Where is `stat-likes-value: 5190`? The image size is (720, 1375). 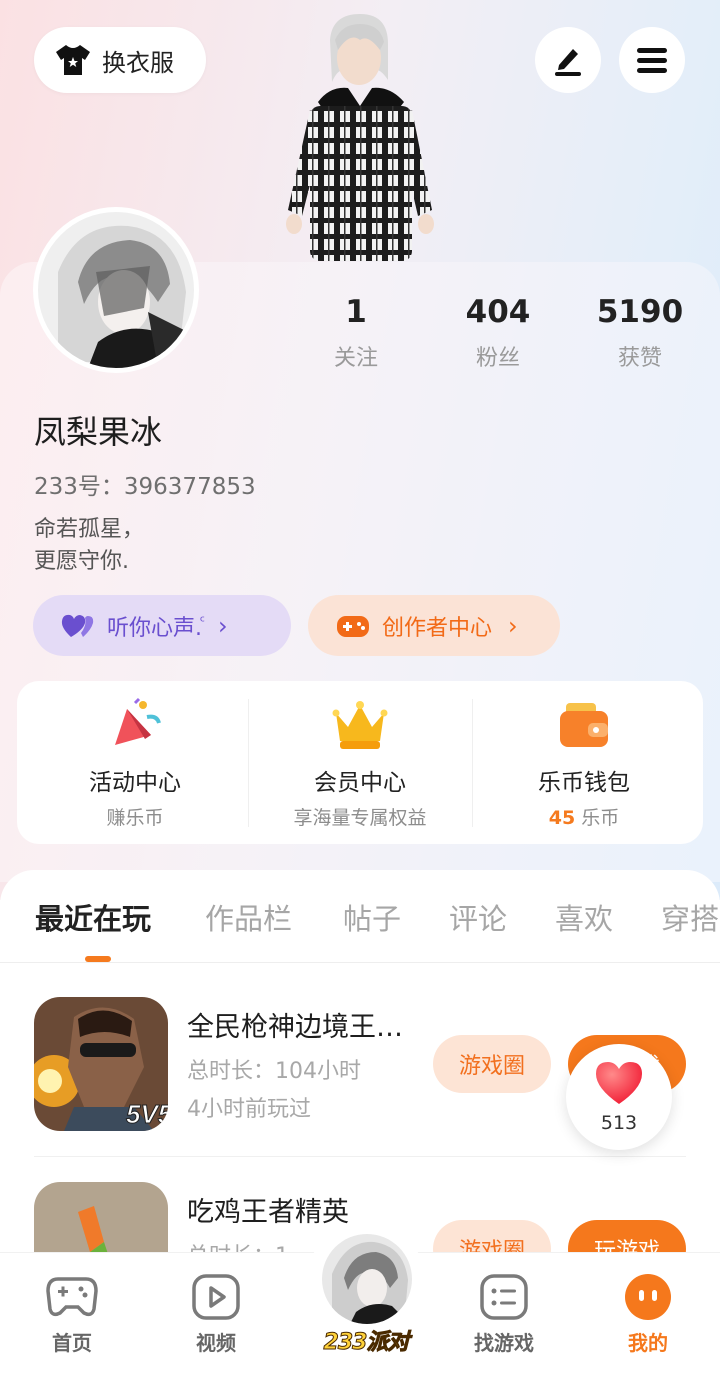
stat-likes-value: 5190 is located at coordinates (640, 312).